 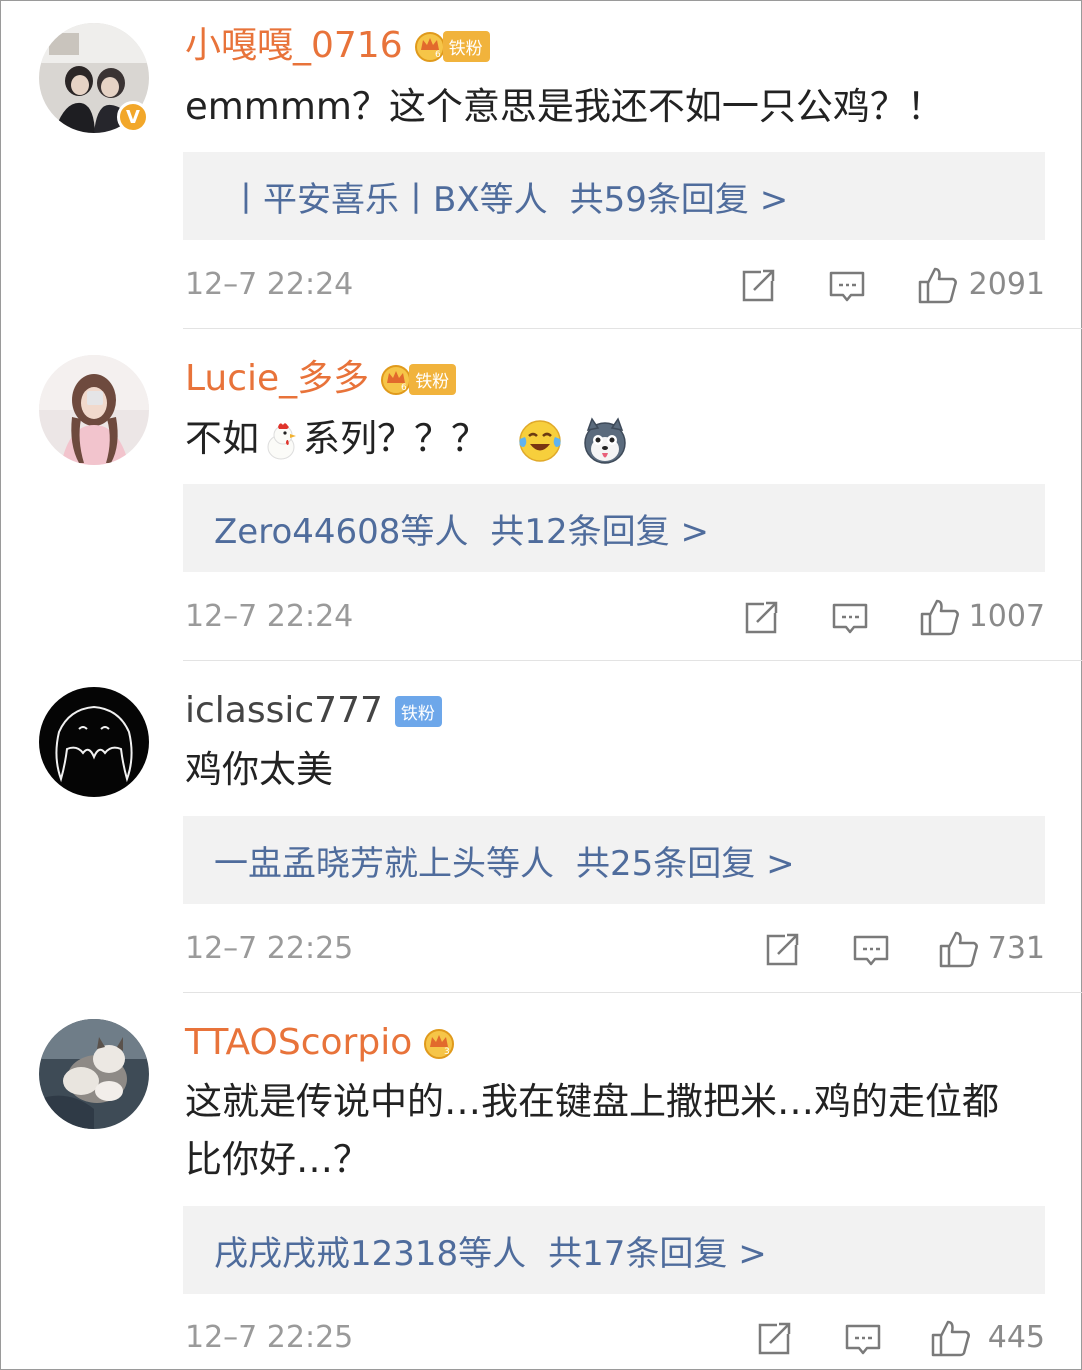 I want to click on svg-text: 3, so click(x=447, y=1052).